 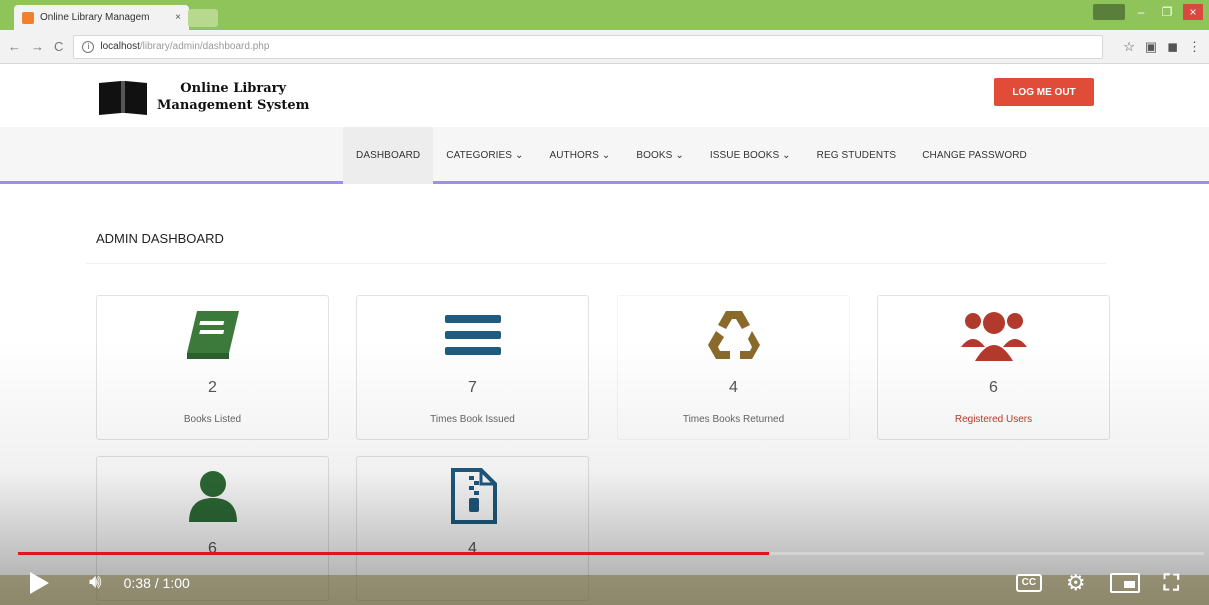 What do you see at coordinates (993, 335) in the screenshot?
I see `users-icon` at bounding box center [993, 335].